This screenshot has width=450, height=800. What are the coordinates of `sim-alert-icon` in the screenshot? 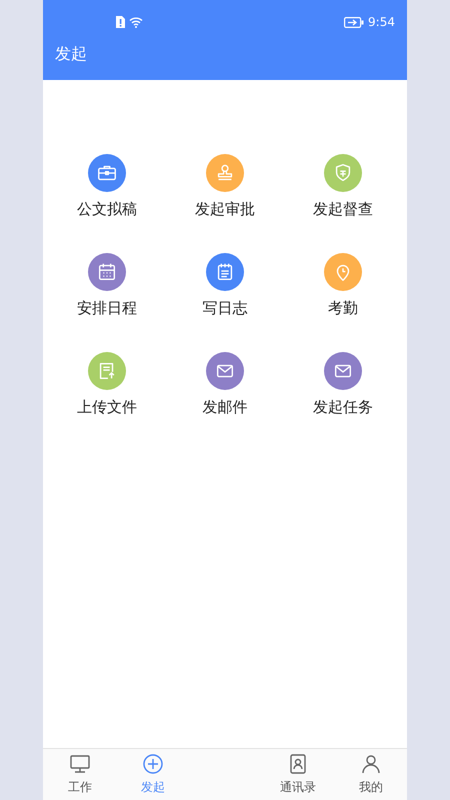 It's located at (120, 22).